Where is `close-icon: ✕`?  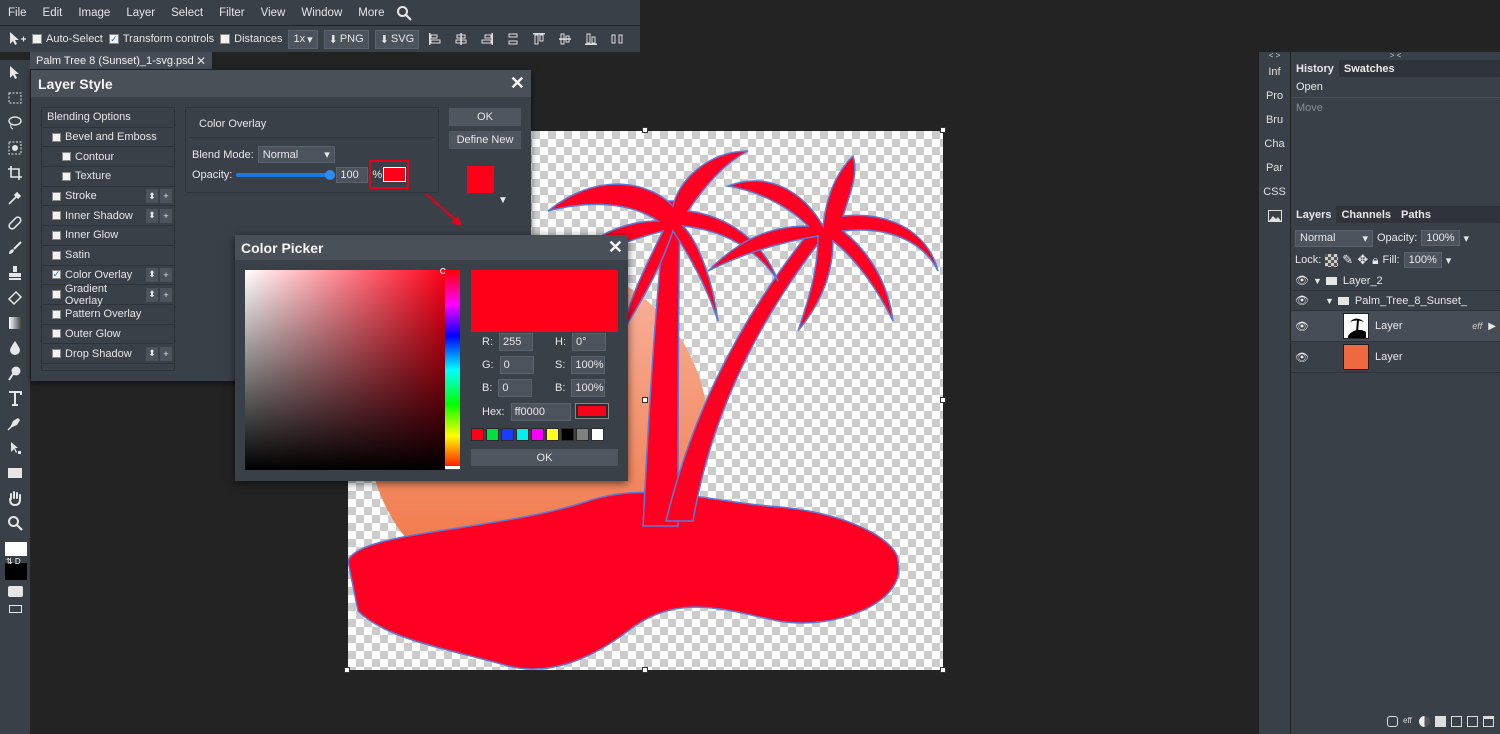
close-icon: ✕ is located at coordinates (615, 247).